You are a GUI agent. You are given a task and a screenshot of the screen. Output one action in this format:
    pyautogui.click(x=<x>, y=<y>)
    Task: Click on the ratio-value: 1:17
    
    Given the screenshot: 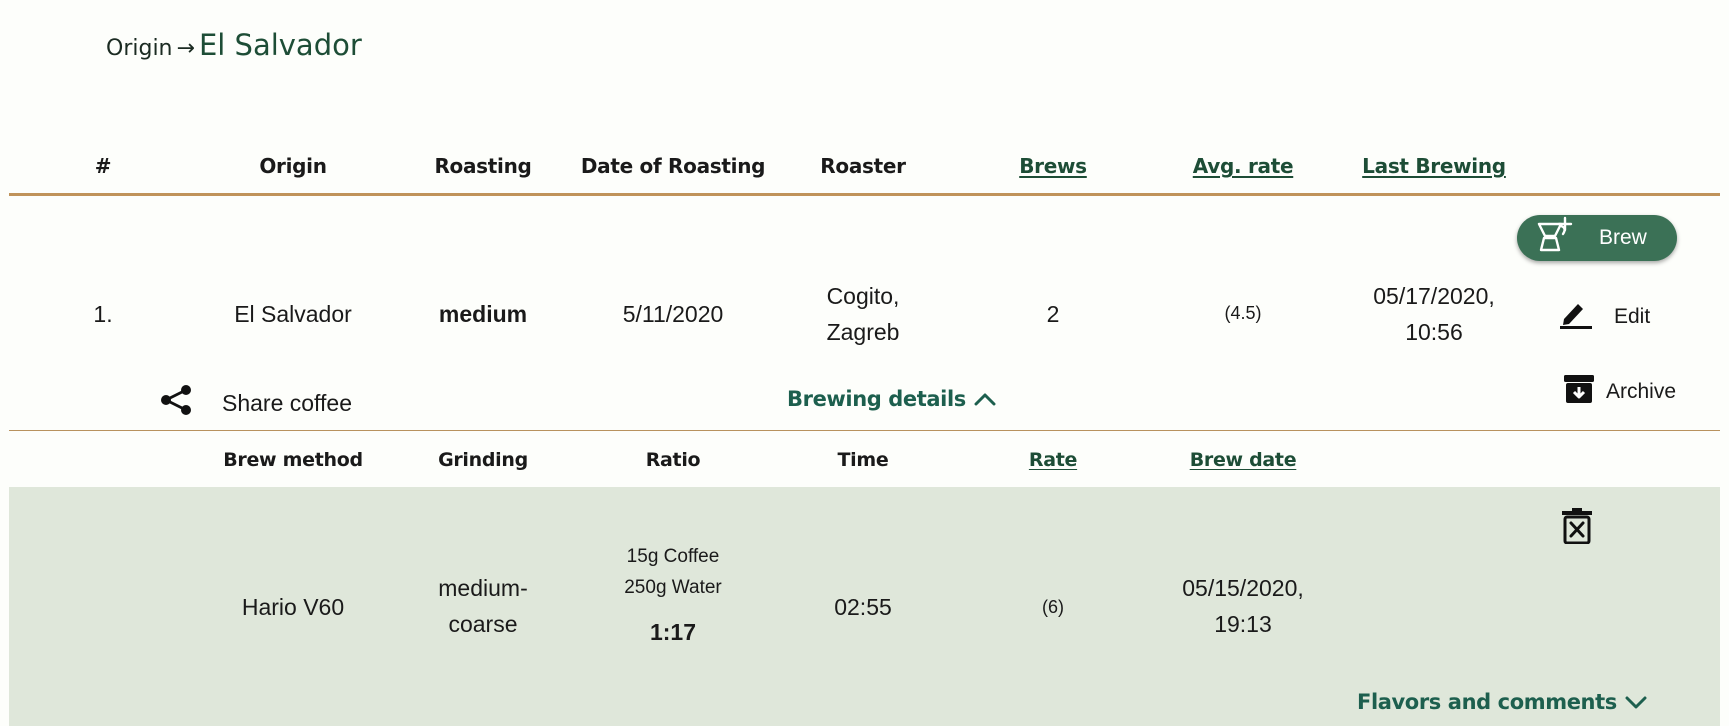 What is the action you would take?
    pyautogui.click(x=673, y=632)
    